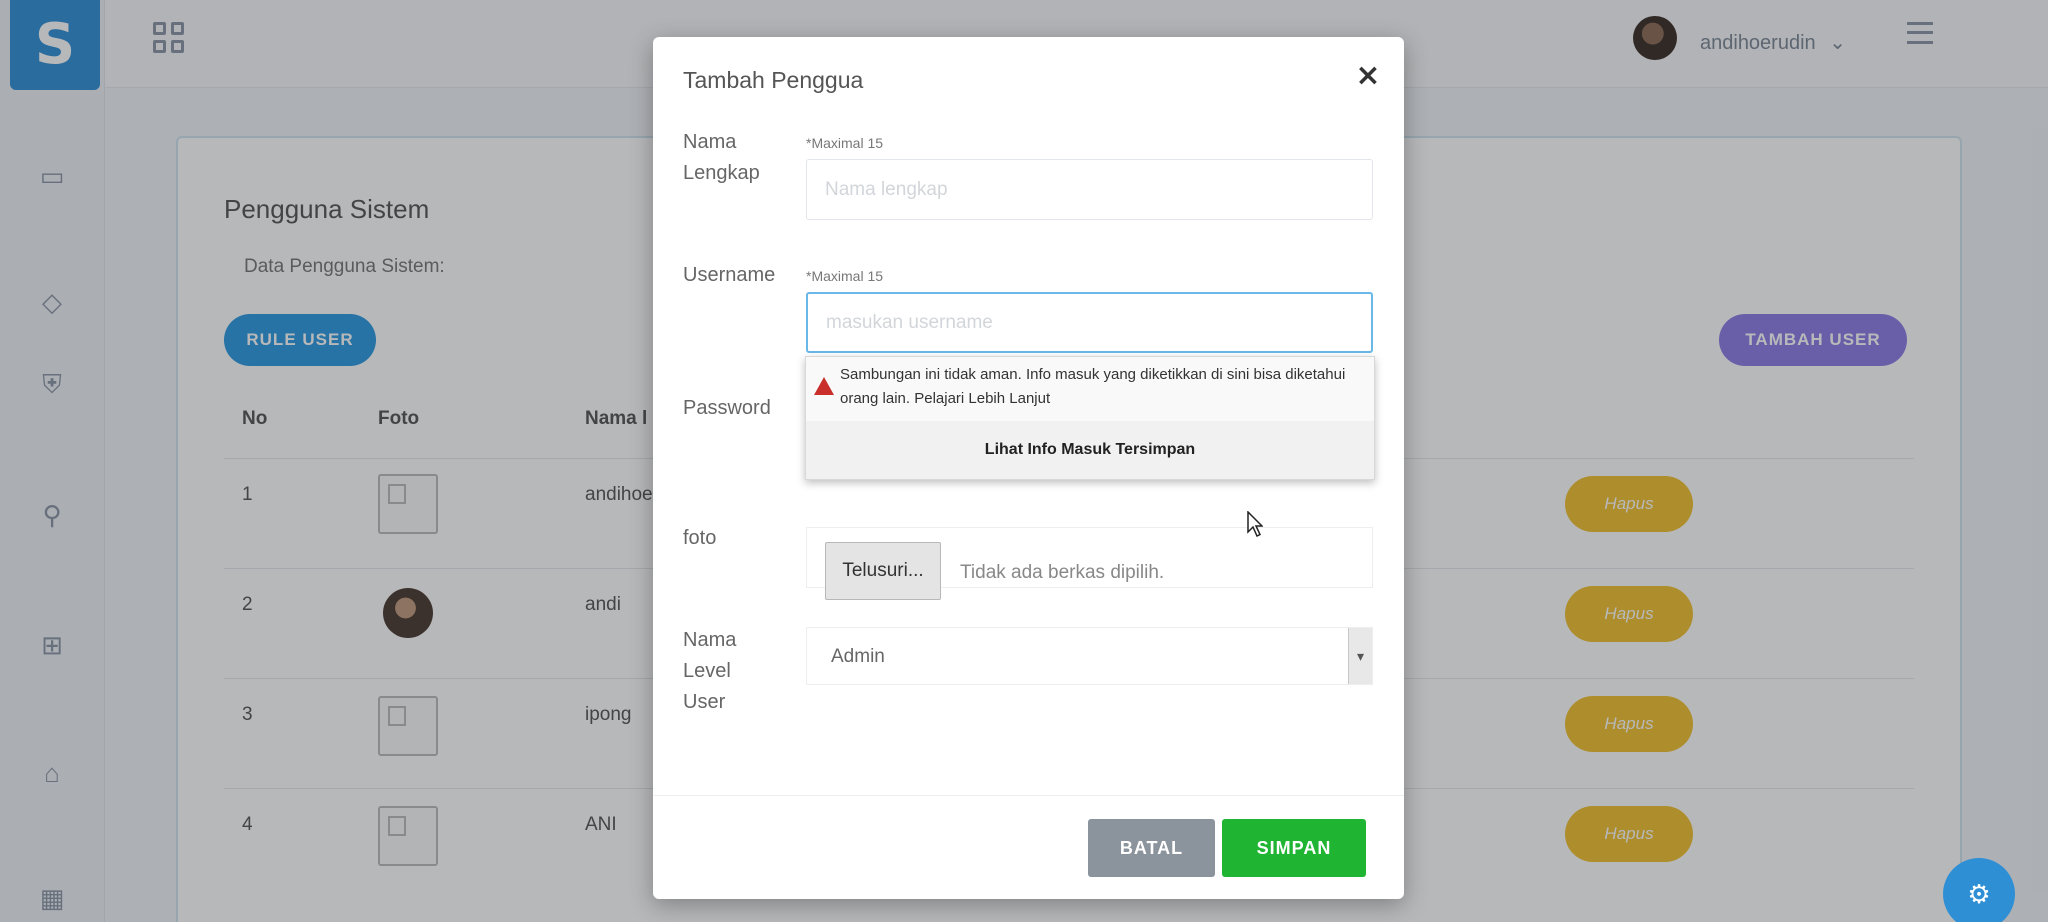 This screenshot has width=2048, height=922. I want to click on nama-lengkap-input, so click(1089, 189).